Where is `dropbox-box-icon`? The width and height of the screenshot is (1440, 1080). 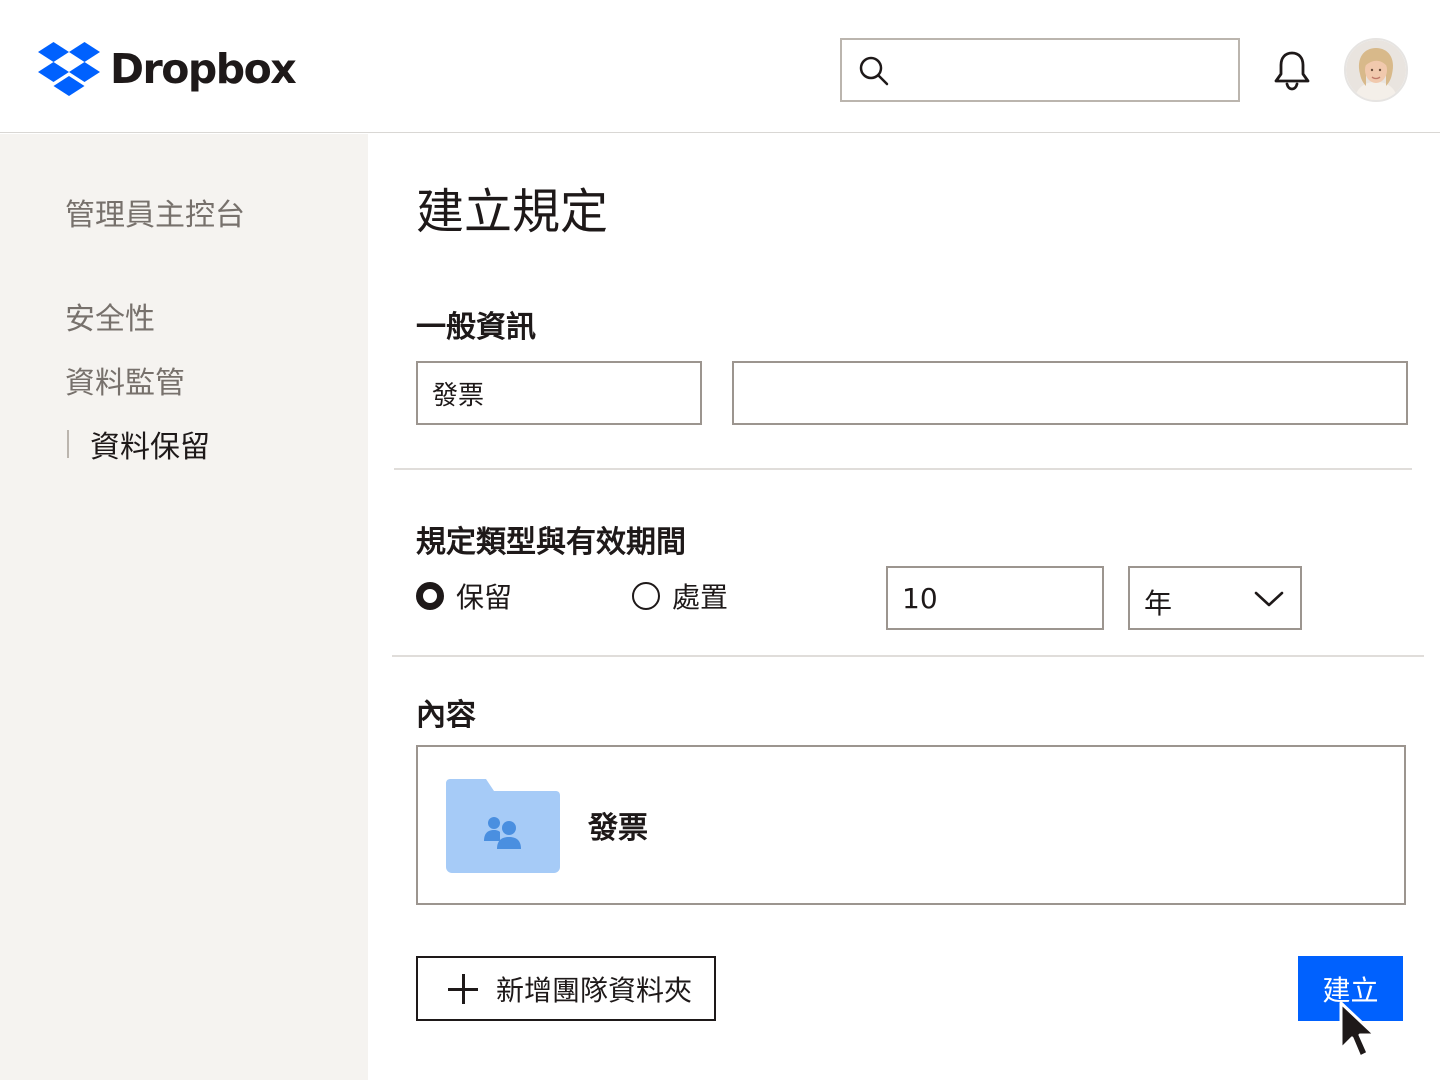 dropbox-box-icon is located at coordinates (69, 69).